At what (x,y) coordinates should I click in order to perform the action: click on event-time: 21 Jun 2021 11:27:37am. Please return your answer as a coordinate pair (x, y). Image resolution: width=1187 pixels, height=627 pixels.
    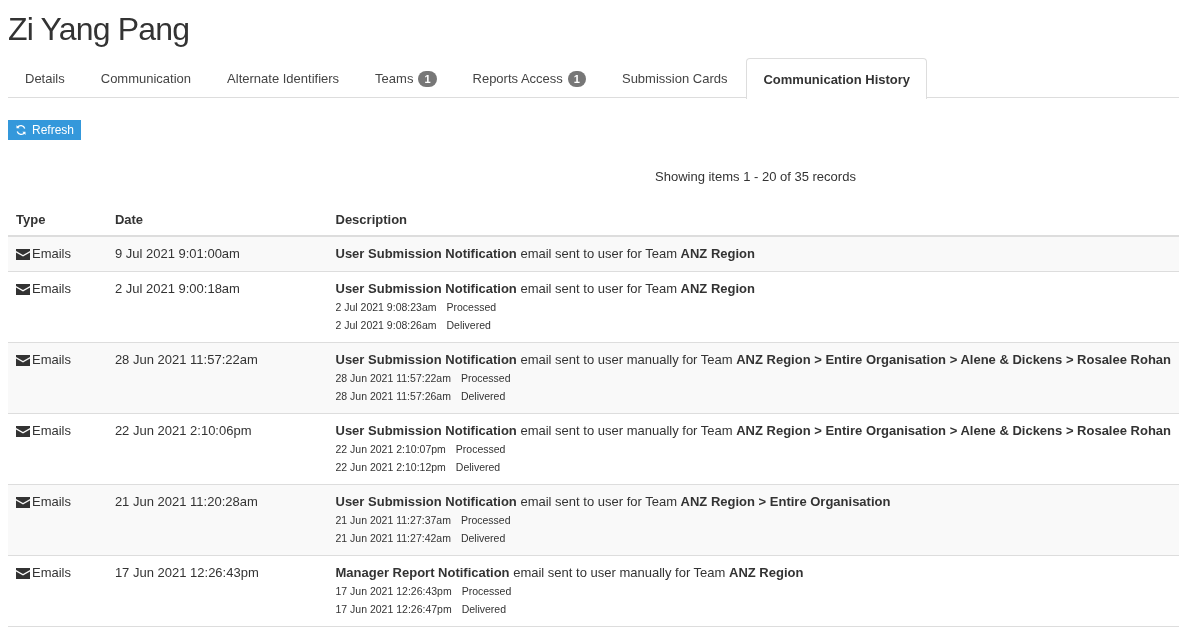
    Looking at the image, I should click on (393, 520).